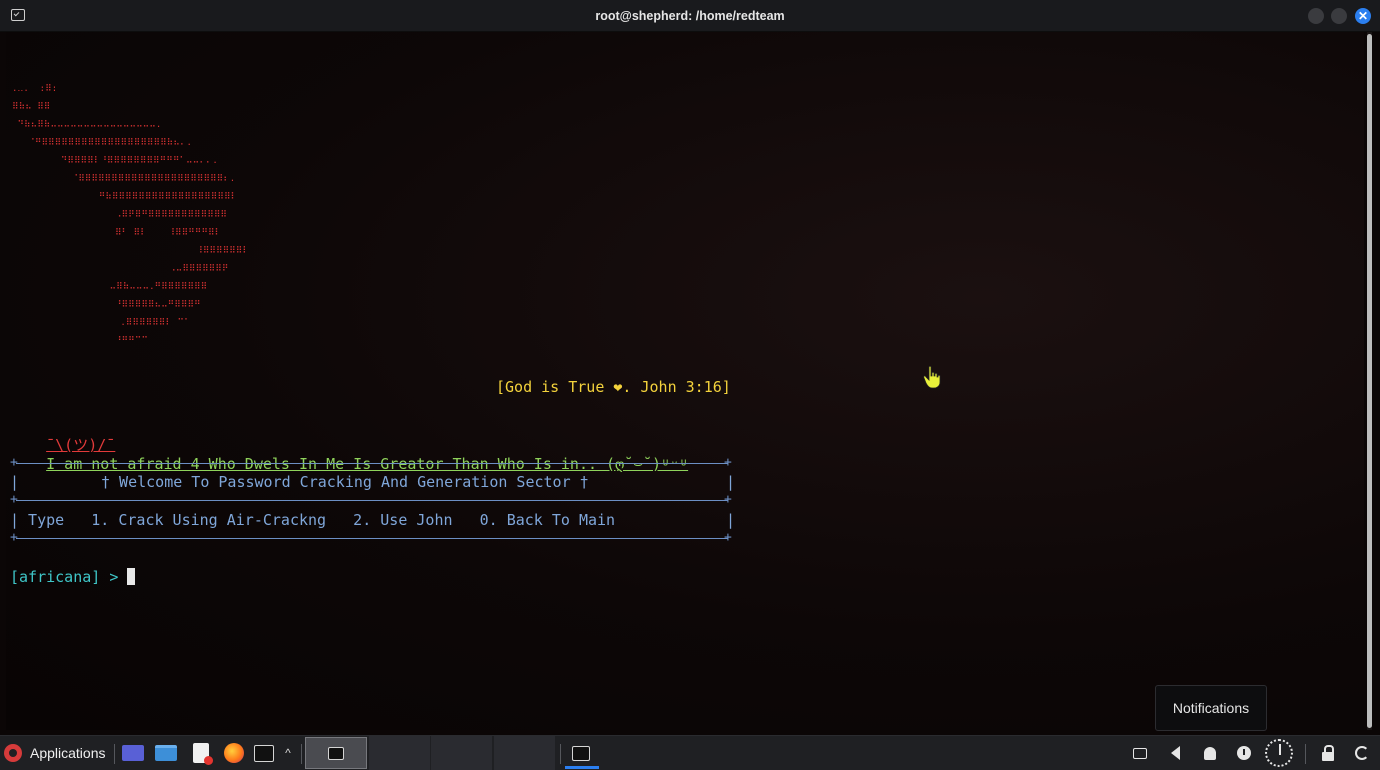  I want to click on power-icon, so click(1244, 753).